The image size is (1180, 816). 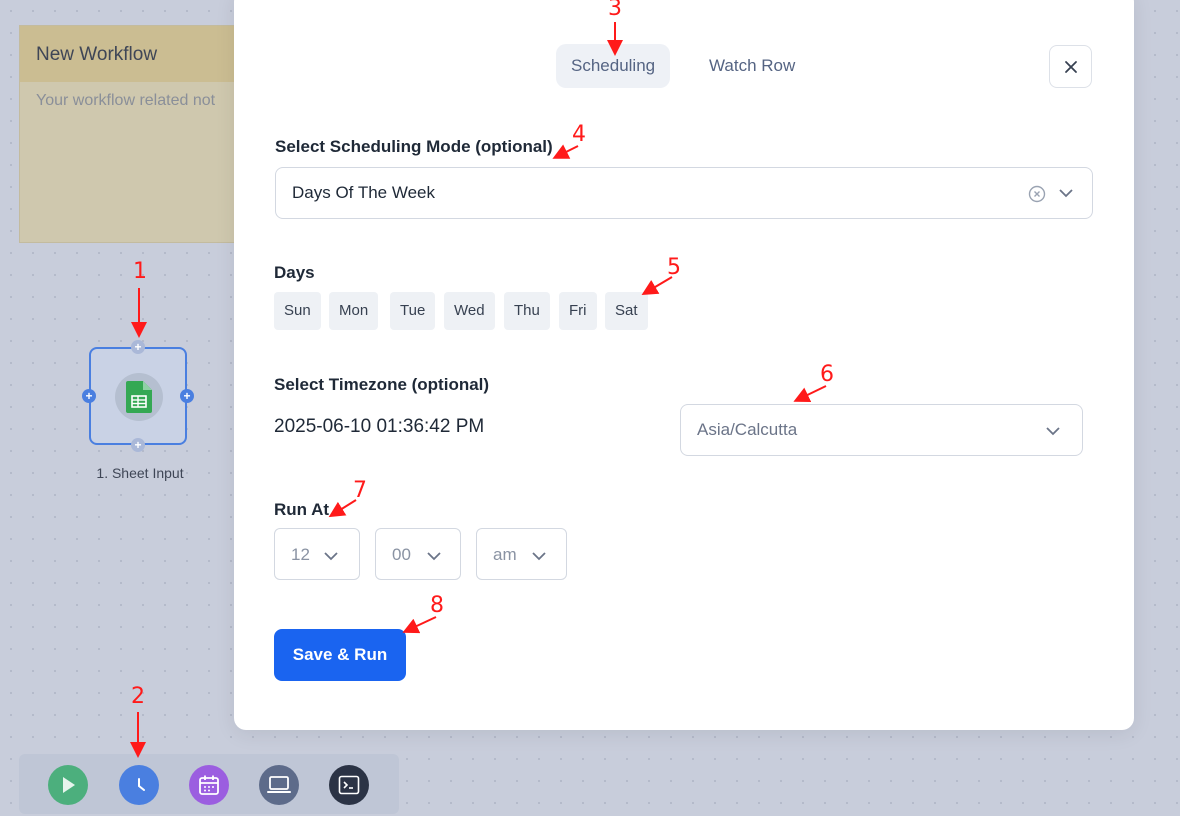 I want to click on close-icon, so click(x=1070, y=66).